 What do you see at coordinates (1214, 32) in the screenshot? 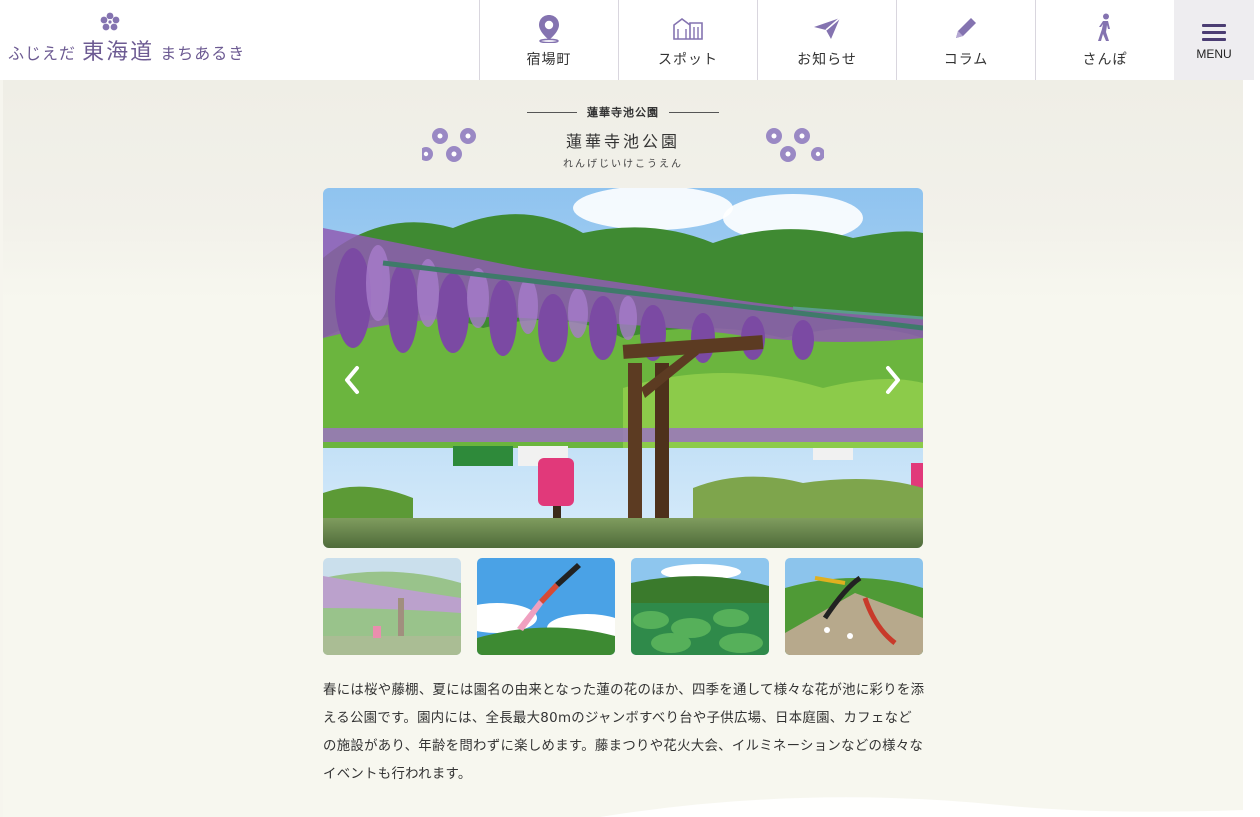
I see `hamburger-icon` at bounding box center [1214, 32].